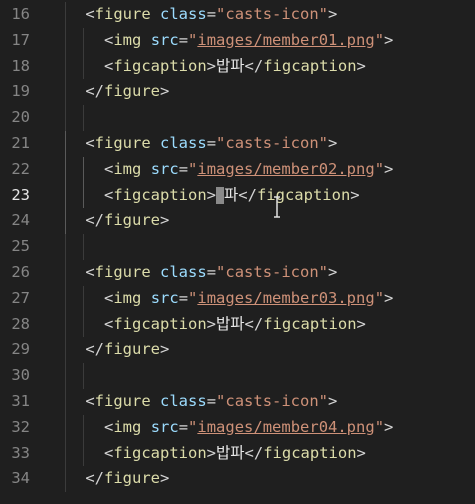 The height and width of the screenshot is (504, 475). I want to click on line-number: 19, so click(20, 91).